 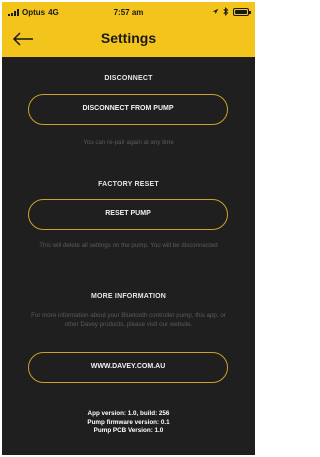 What do you see at coordinates (128, 413) in the screenshot?
I see `app-version: App version: 1.0, build: 256` at bounding box center [128, 413].